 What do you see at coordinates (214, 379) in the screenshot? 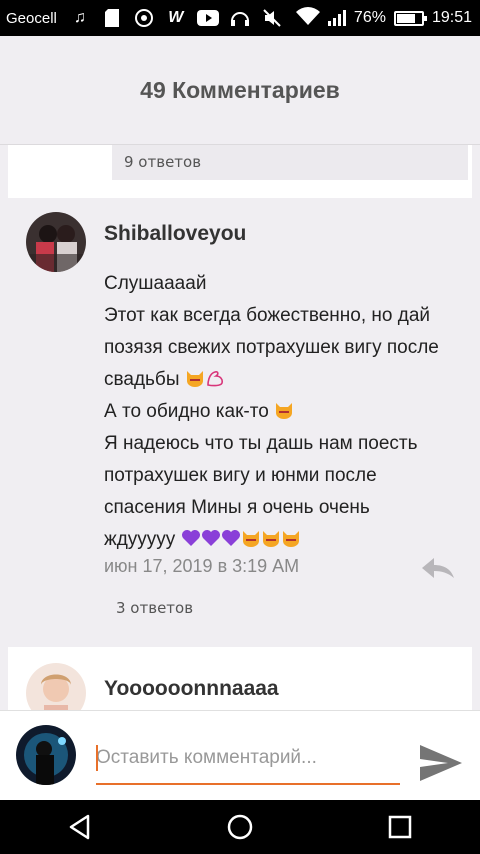
I see `flexed-bicep-emoji-icon` at bounding box center [214, 379].